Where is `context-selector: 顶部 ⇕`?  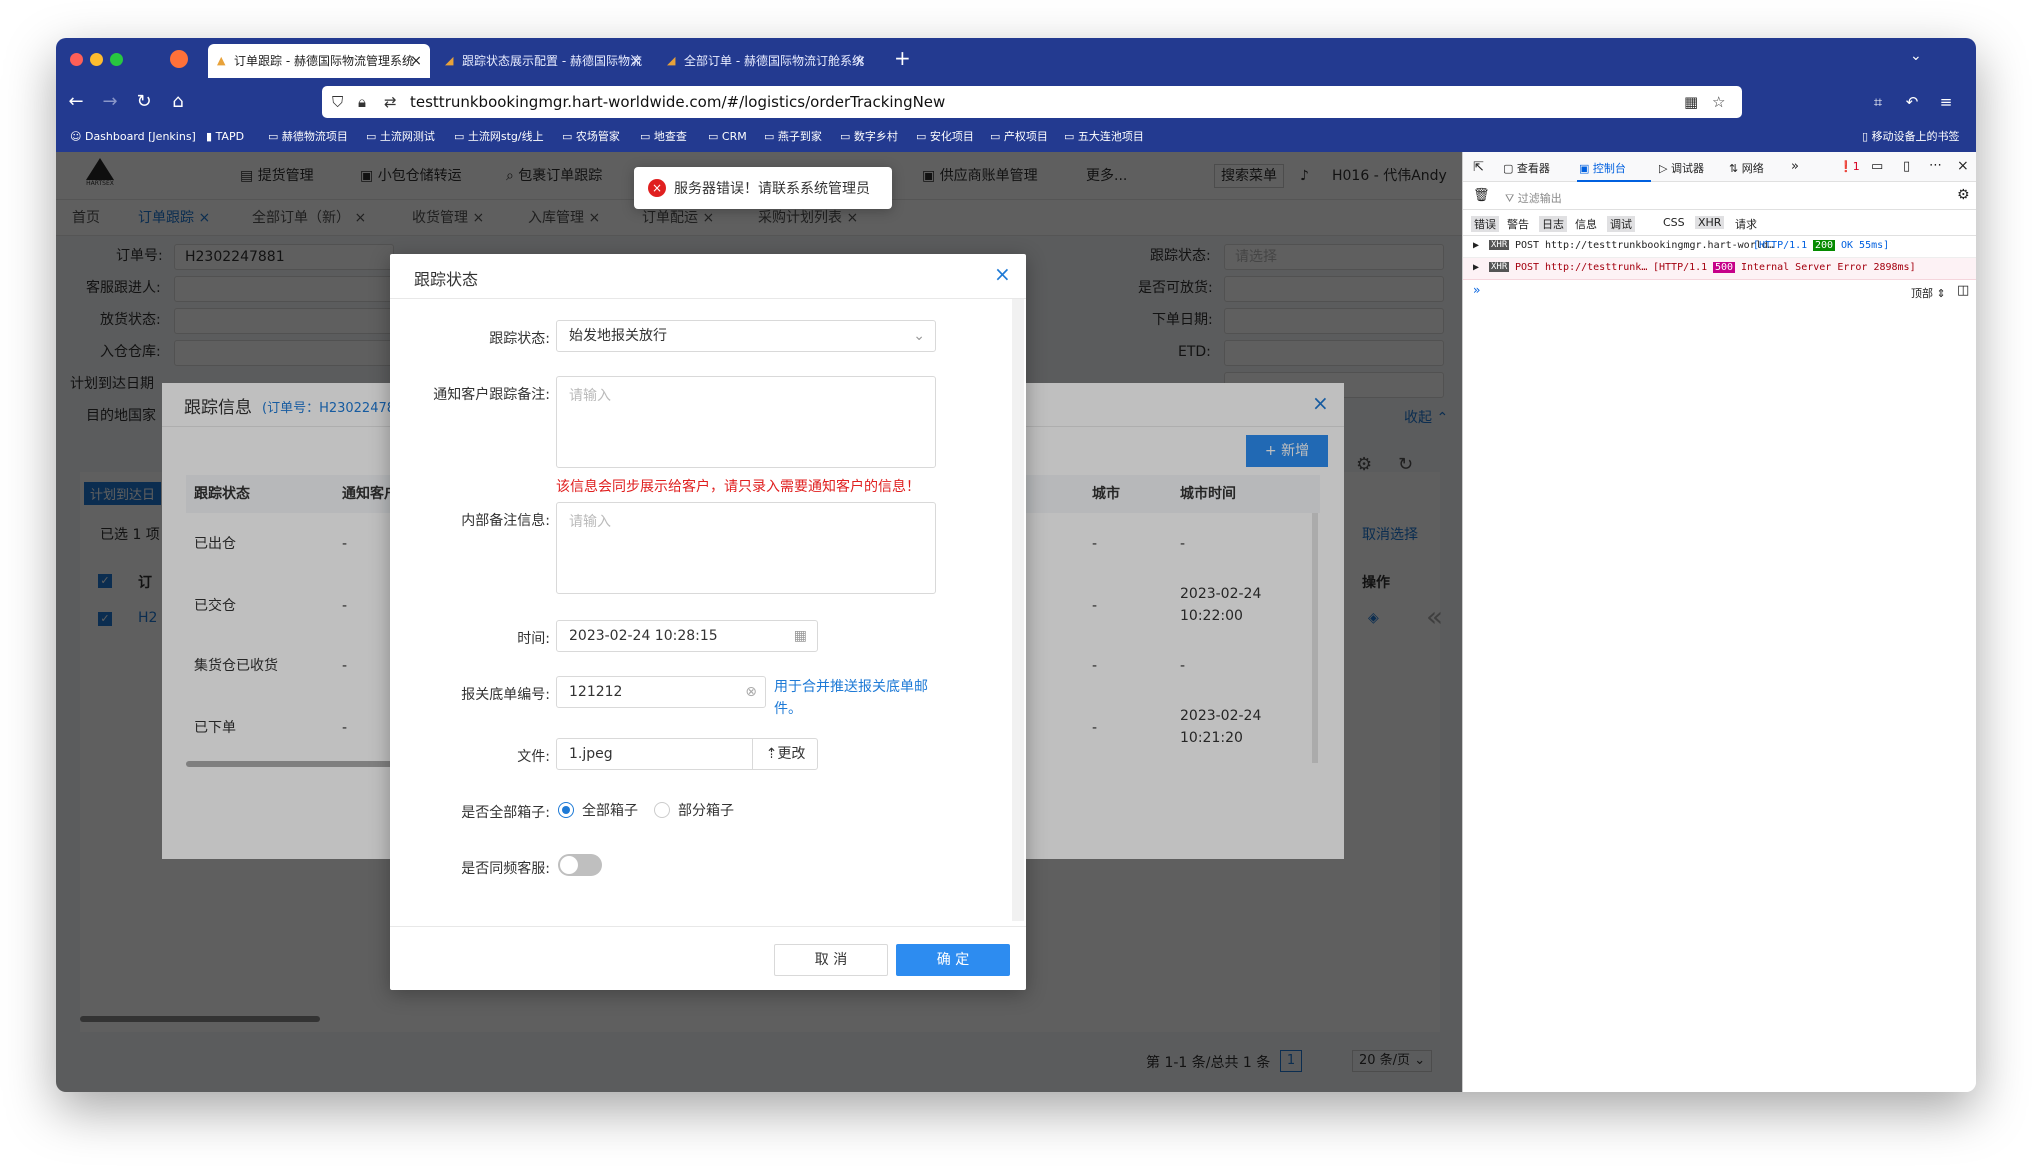
context-selector: 顶部 ⇕ is located at coordinates (1928, 293).